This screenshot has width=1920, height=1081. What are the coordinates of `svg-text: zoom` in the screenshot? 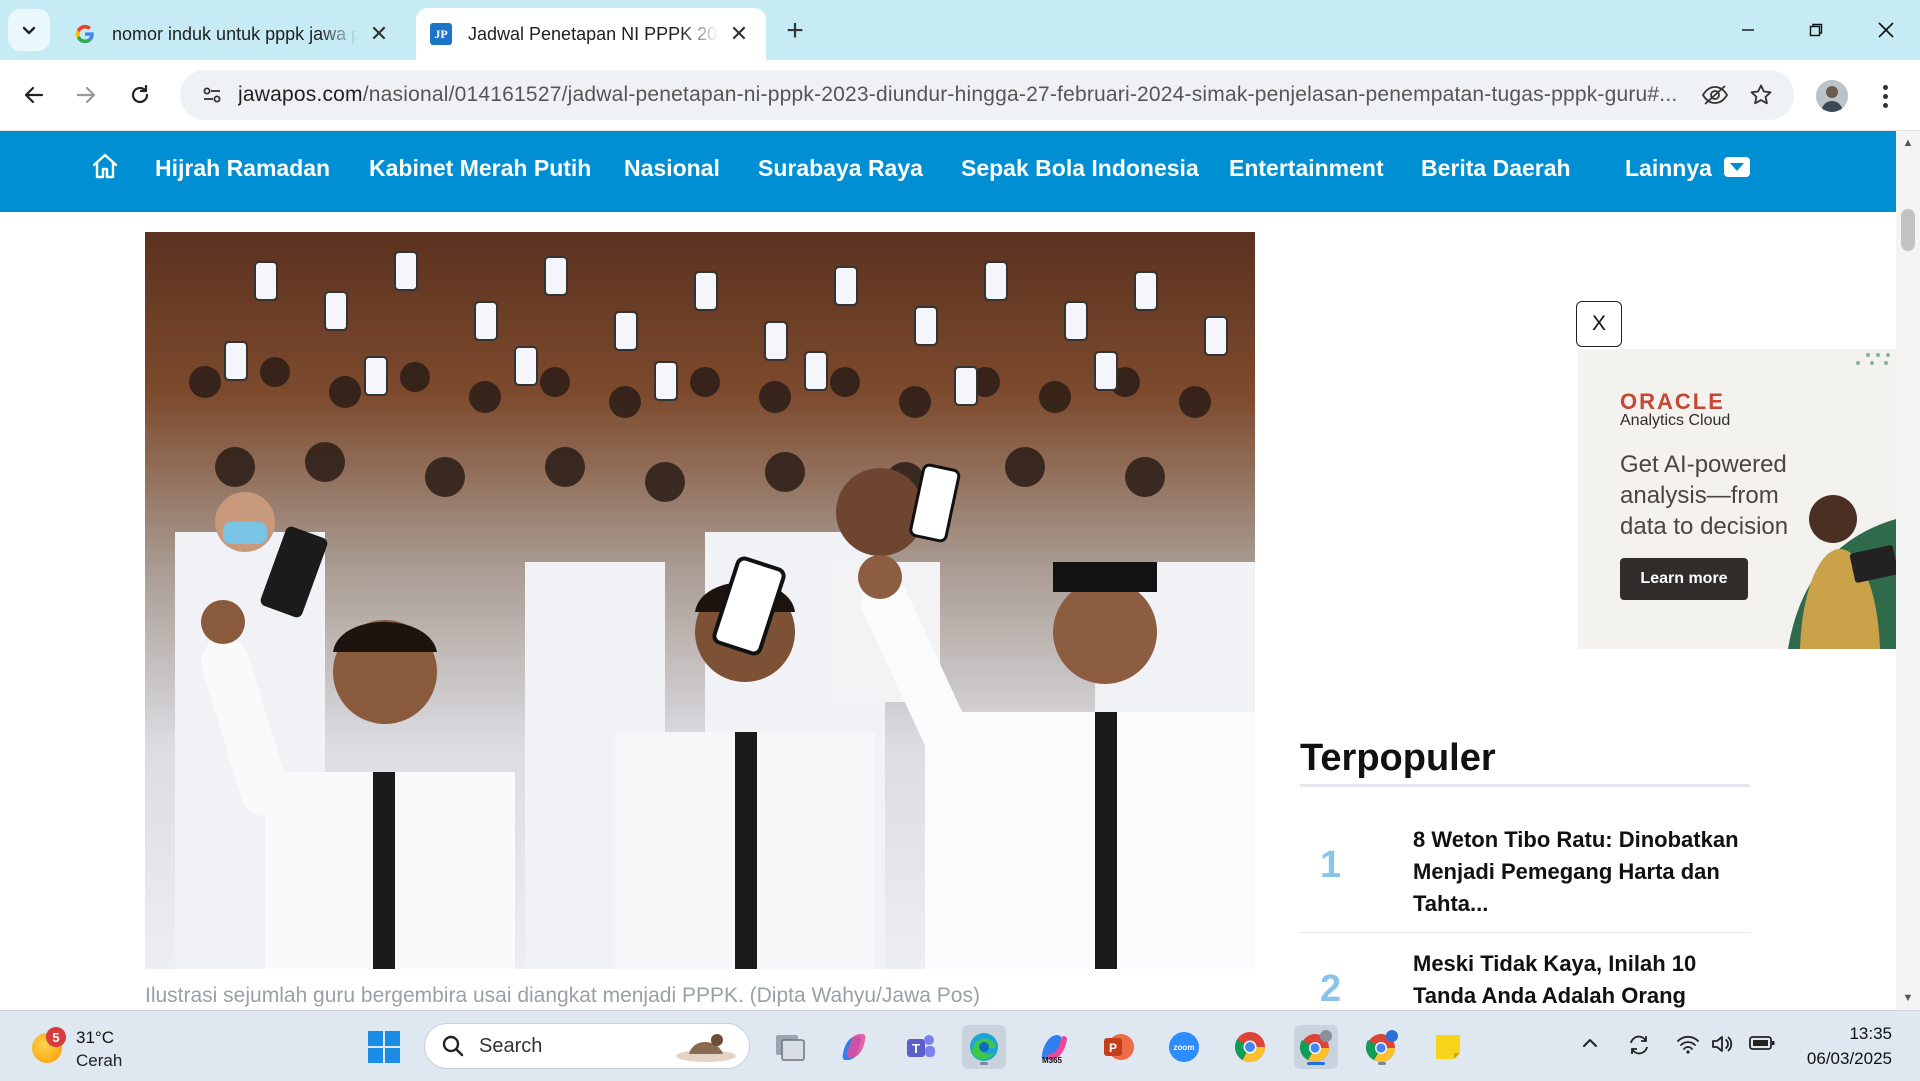 It's located at (1184, 1047).